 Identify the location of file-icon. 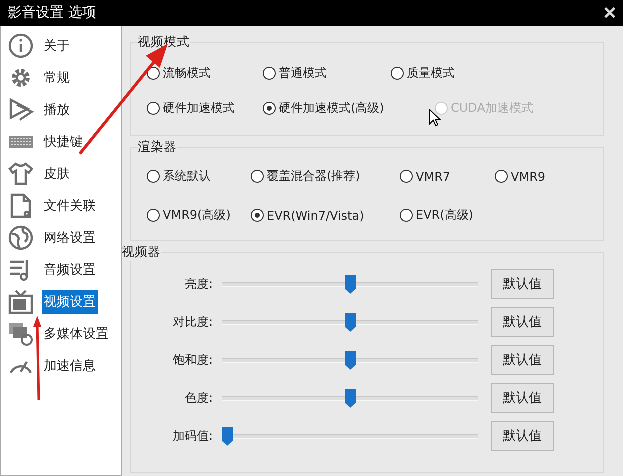
(21, 206).